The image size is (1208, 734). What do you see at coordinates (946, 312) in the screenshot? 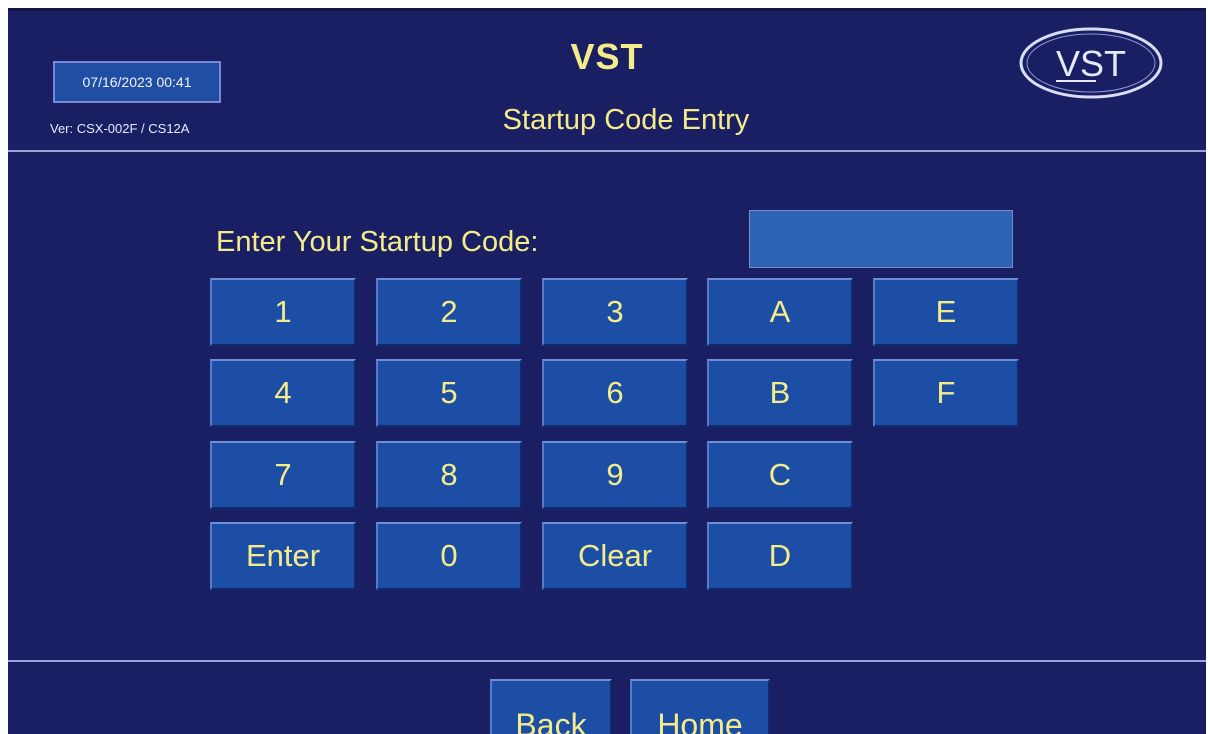
I see `key-e-button: E` at bounding box center [946, 312].